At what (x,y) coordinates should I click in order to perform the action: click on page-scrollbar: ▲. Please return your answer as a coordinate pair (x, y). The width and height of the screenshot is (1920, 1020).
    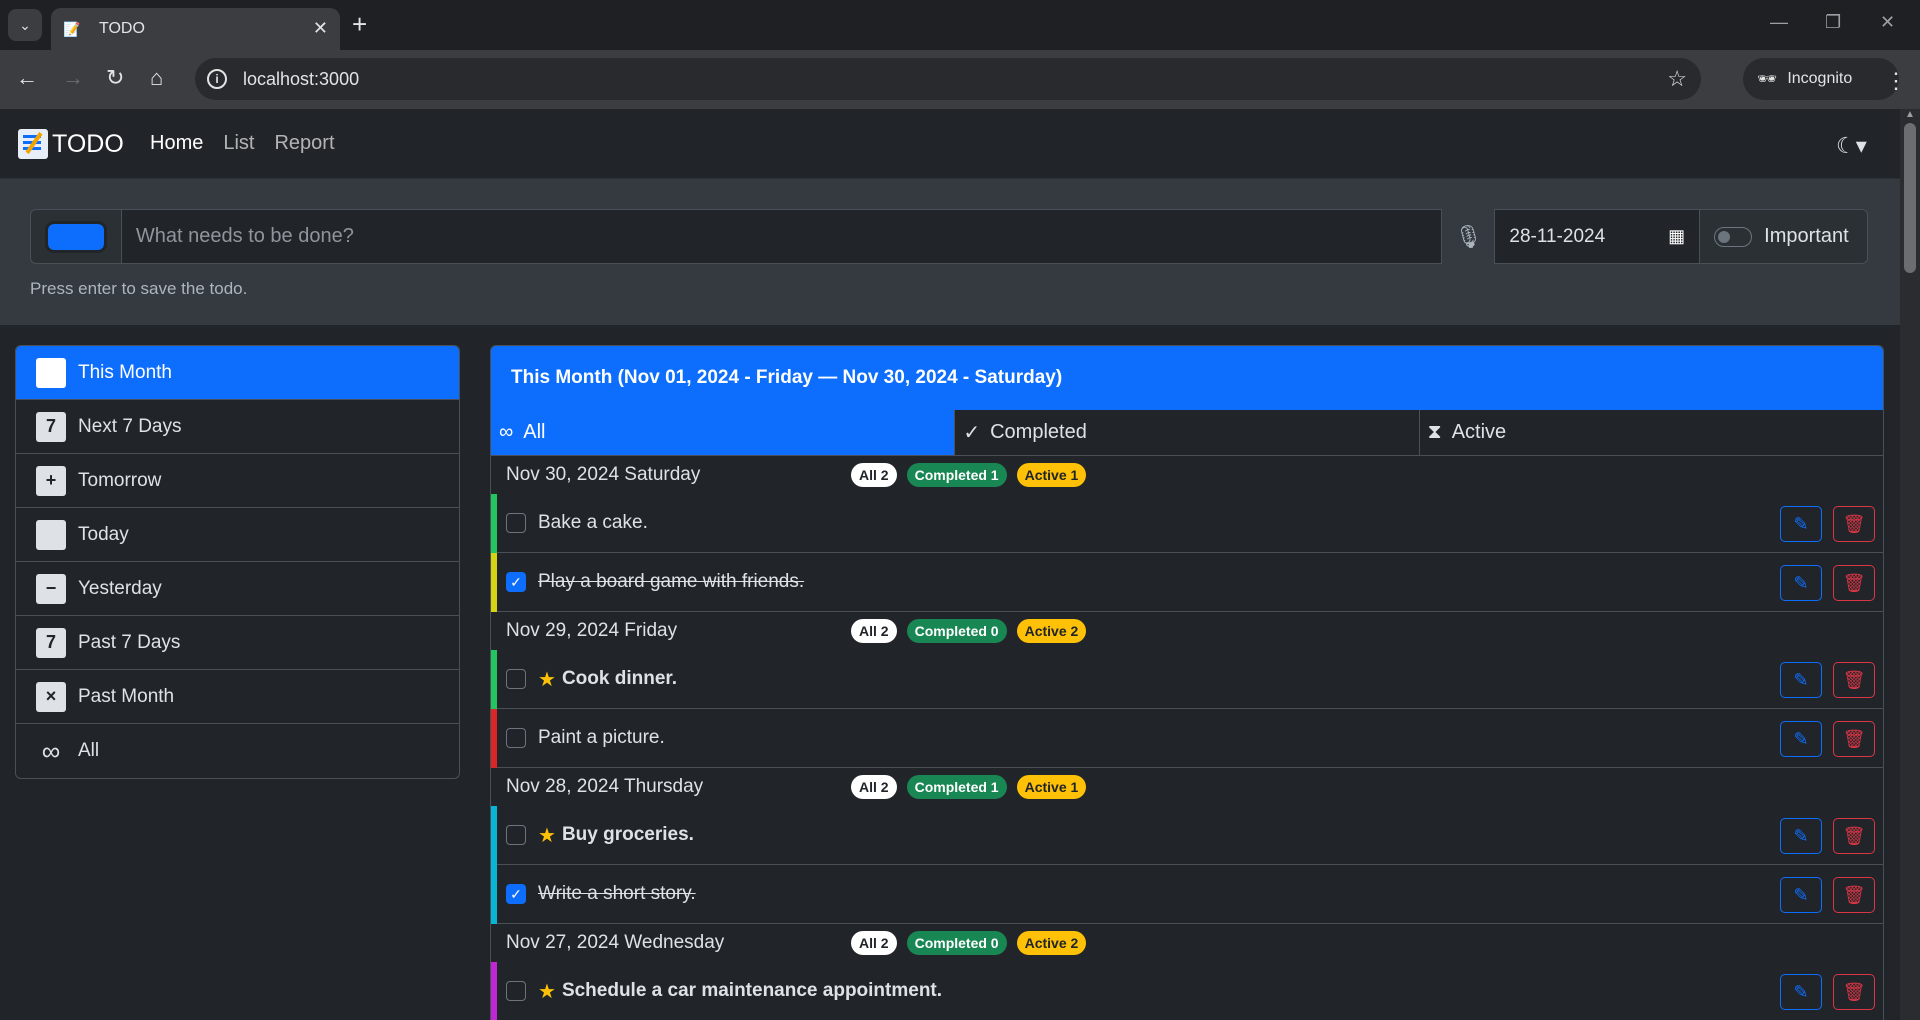
    Looking at the image, I should click on (1910, 564).